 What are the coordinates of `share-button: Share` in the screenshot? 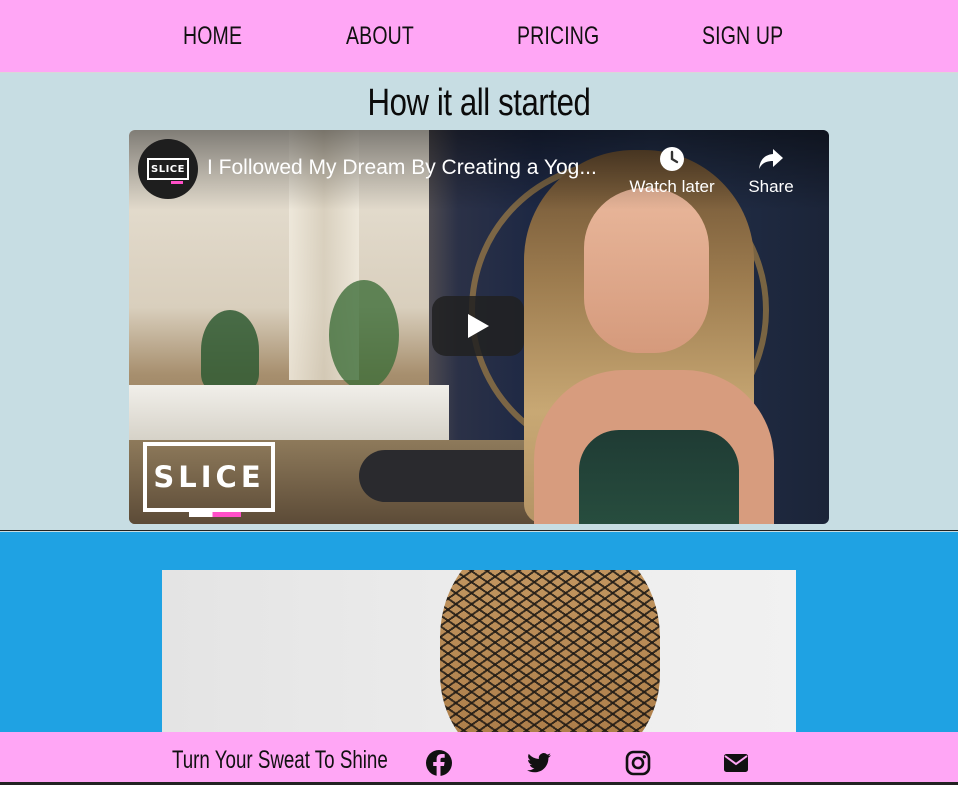 It's located at (771, 171).